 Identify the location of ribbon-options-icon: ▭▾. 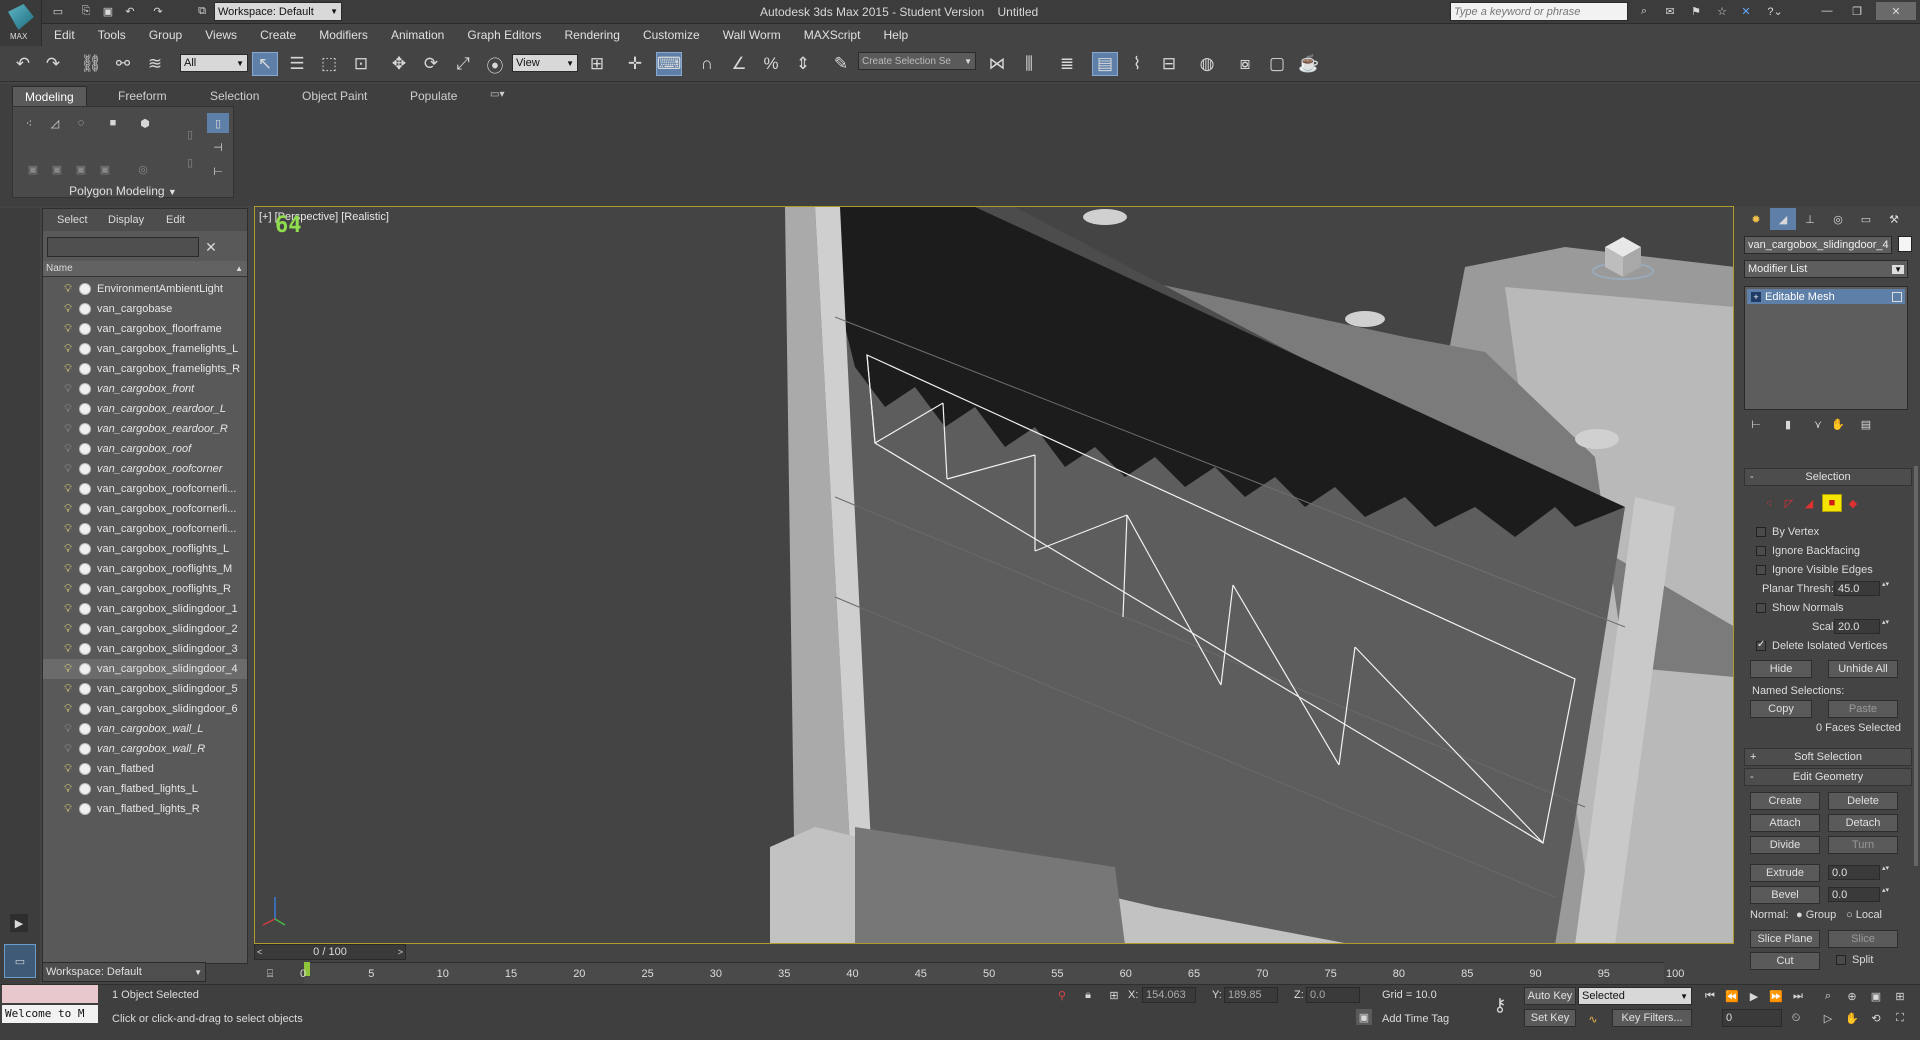
(497, 94).